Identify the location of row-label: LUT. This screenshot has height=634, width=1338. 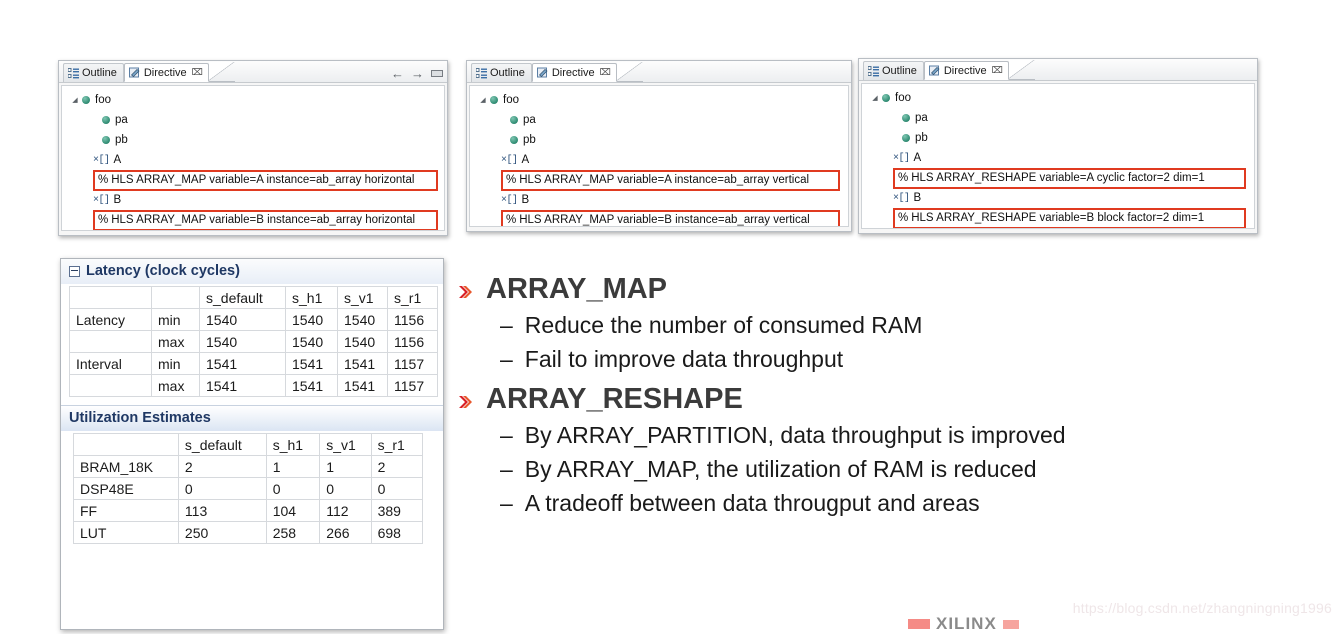
(126, 532).